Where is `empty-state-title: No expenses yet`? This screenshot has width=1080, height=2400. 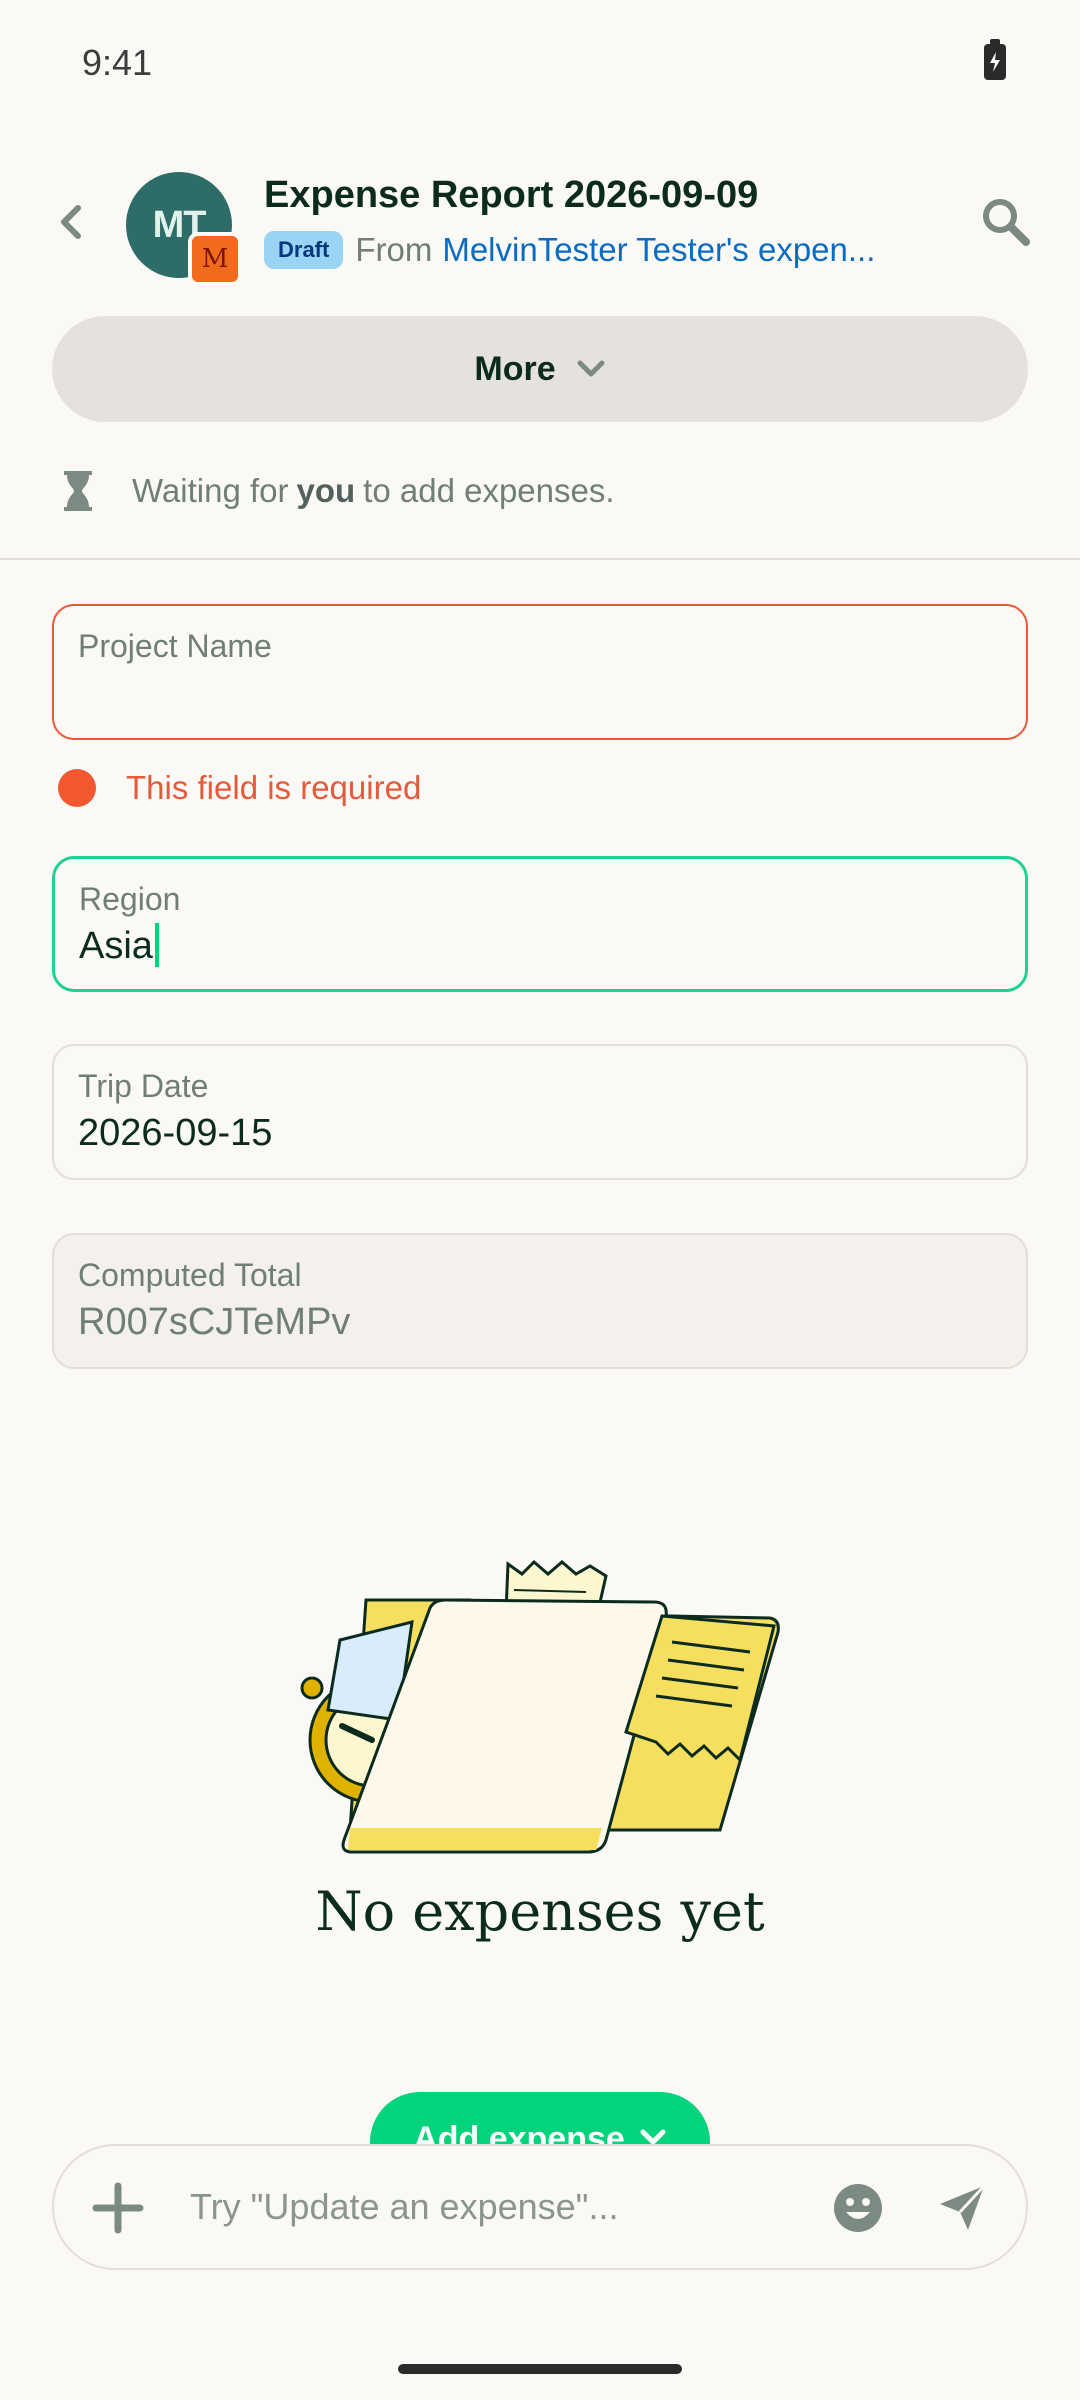
empty-state-title: No expenses yet is located at coordinates (540, 1911).